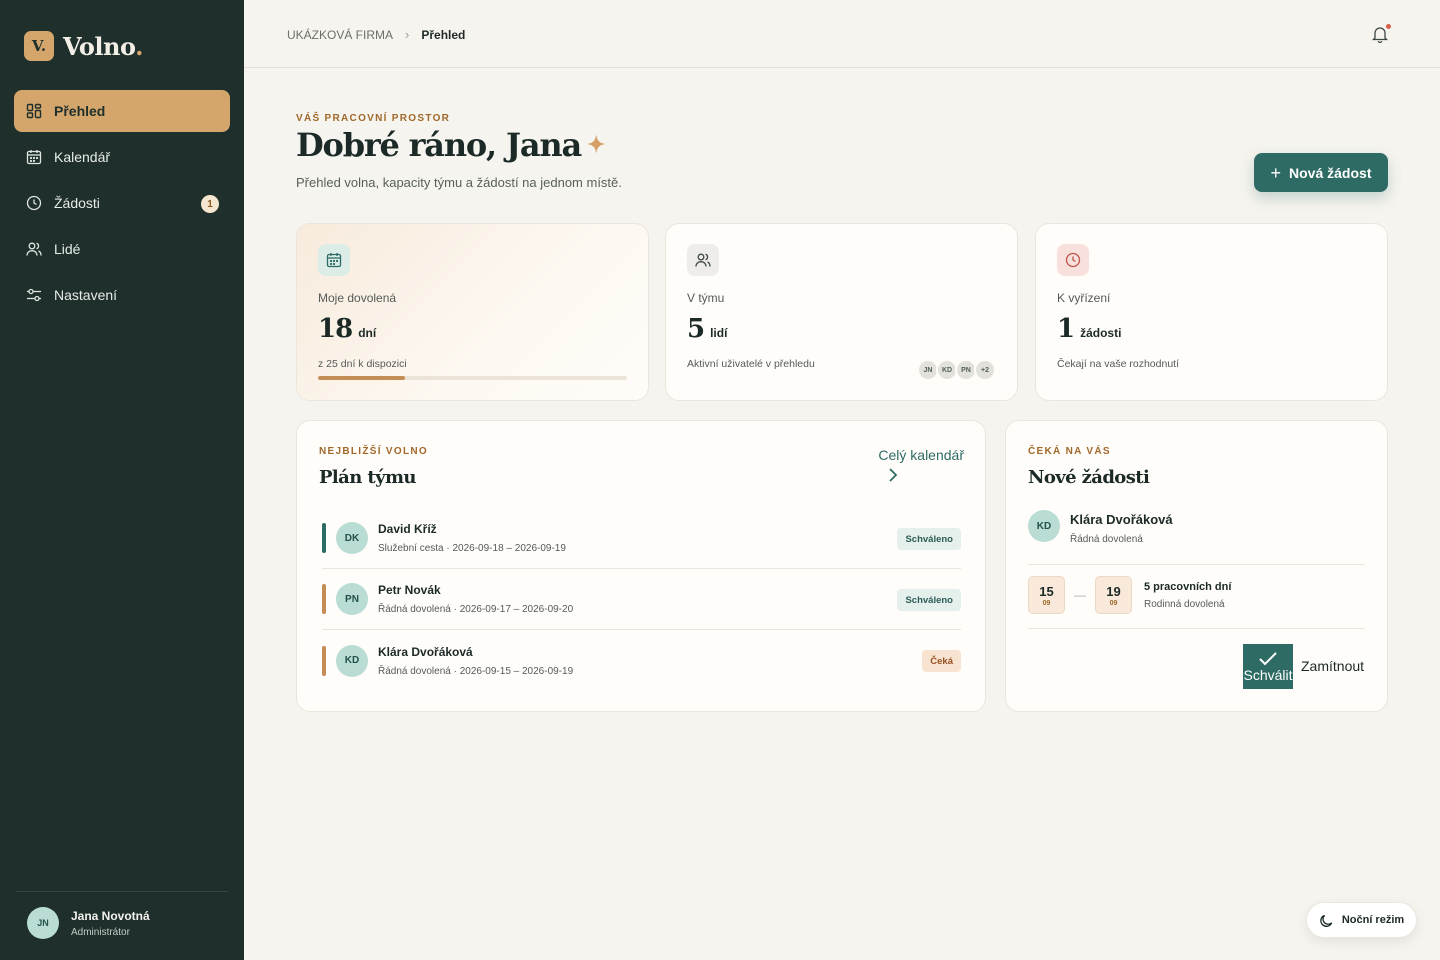 This screenshot has width=1440, height=960. What do you see at coordinates (368, 477) in the screenshot?
I see `panel-title: Plán týmu` at bounding box center [368, 477].